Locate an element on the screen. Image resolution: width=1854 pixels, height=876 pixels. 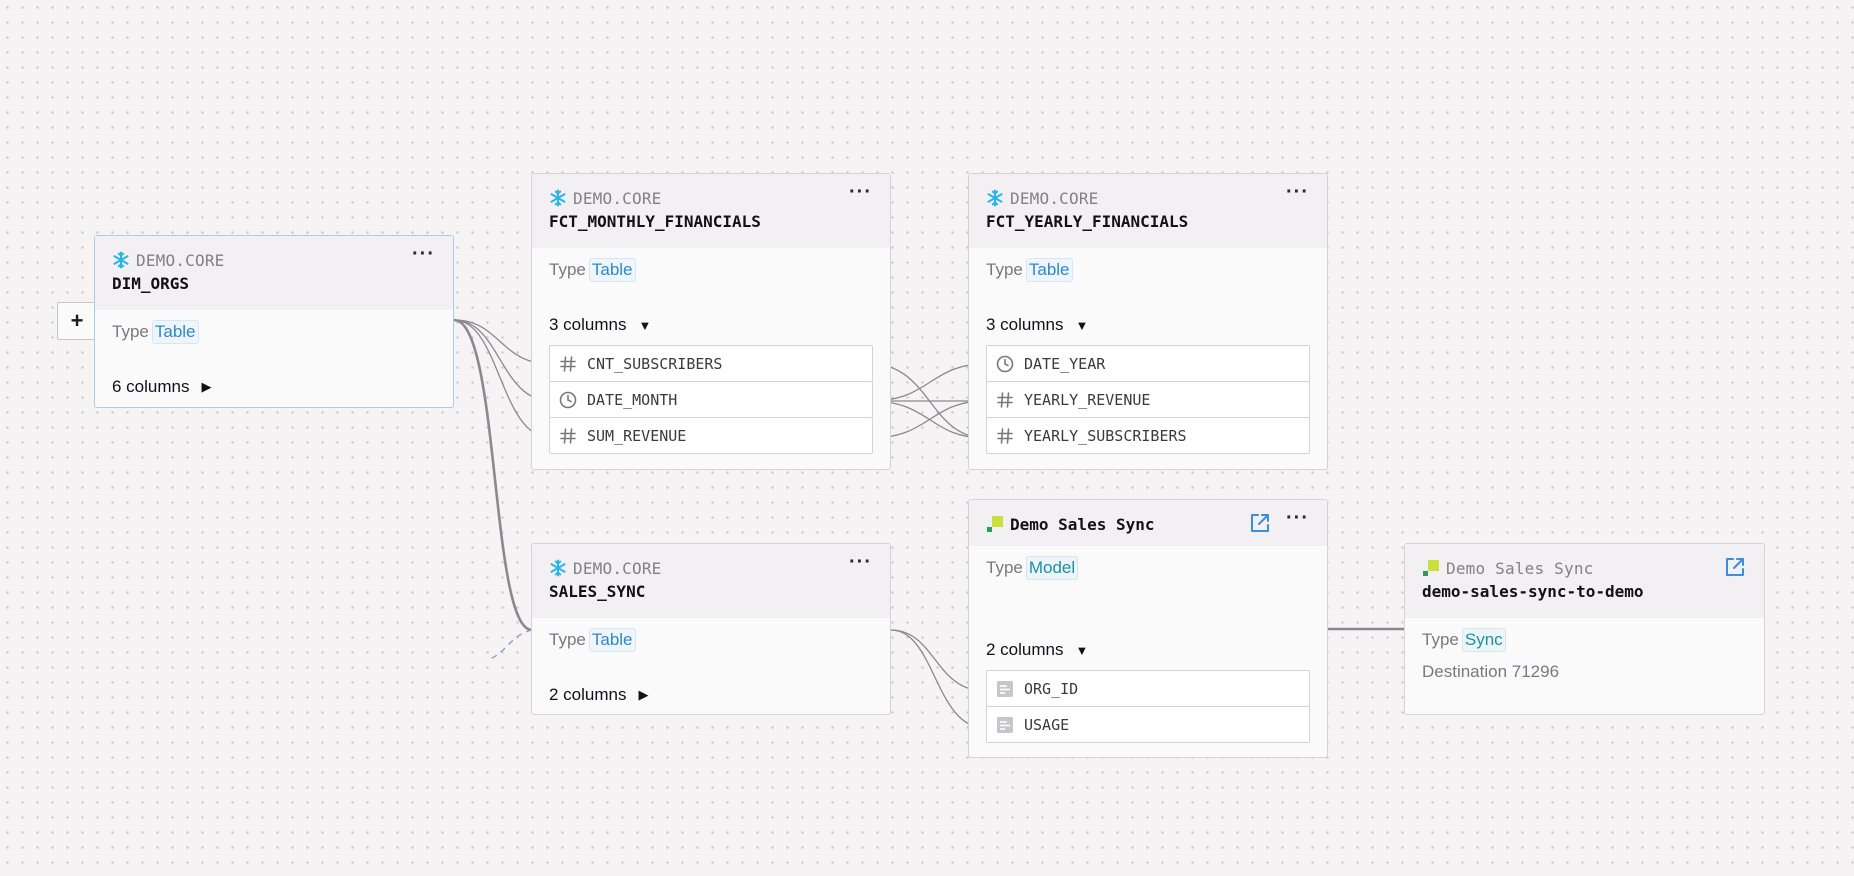
edge-dim-orgs-to-sales-sync is located at coordinates (493, 475).